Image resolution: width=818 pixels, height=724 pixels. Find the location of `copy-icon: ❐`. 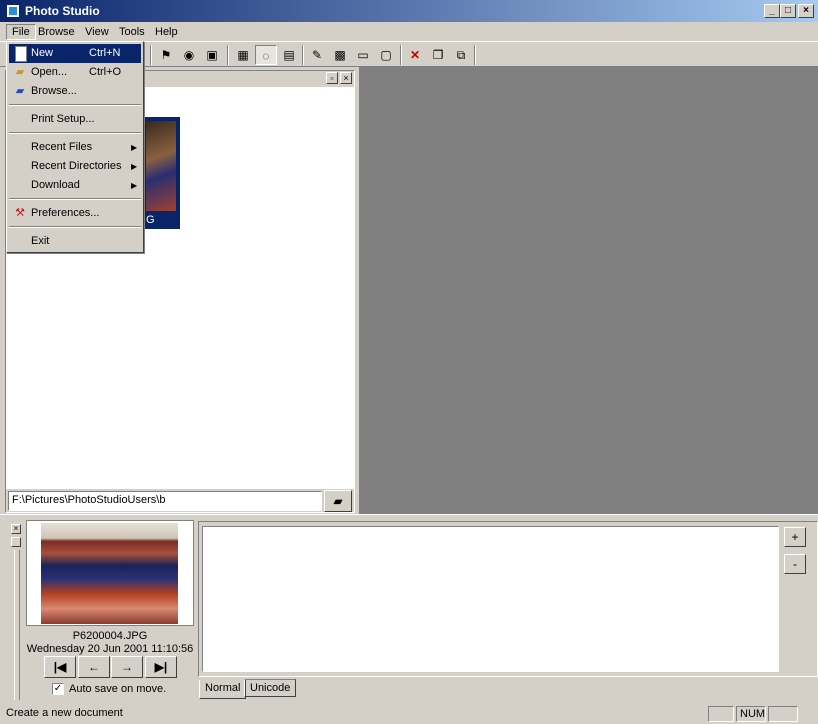

copy-icon: ❐ is located at coordinates (438, 55).